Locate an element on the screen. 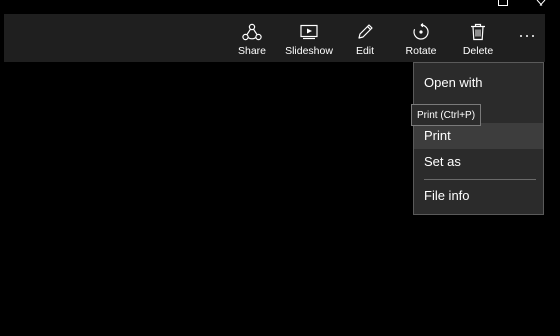  edit-button: Edit is located at coordinates (365, 38).